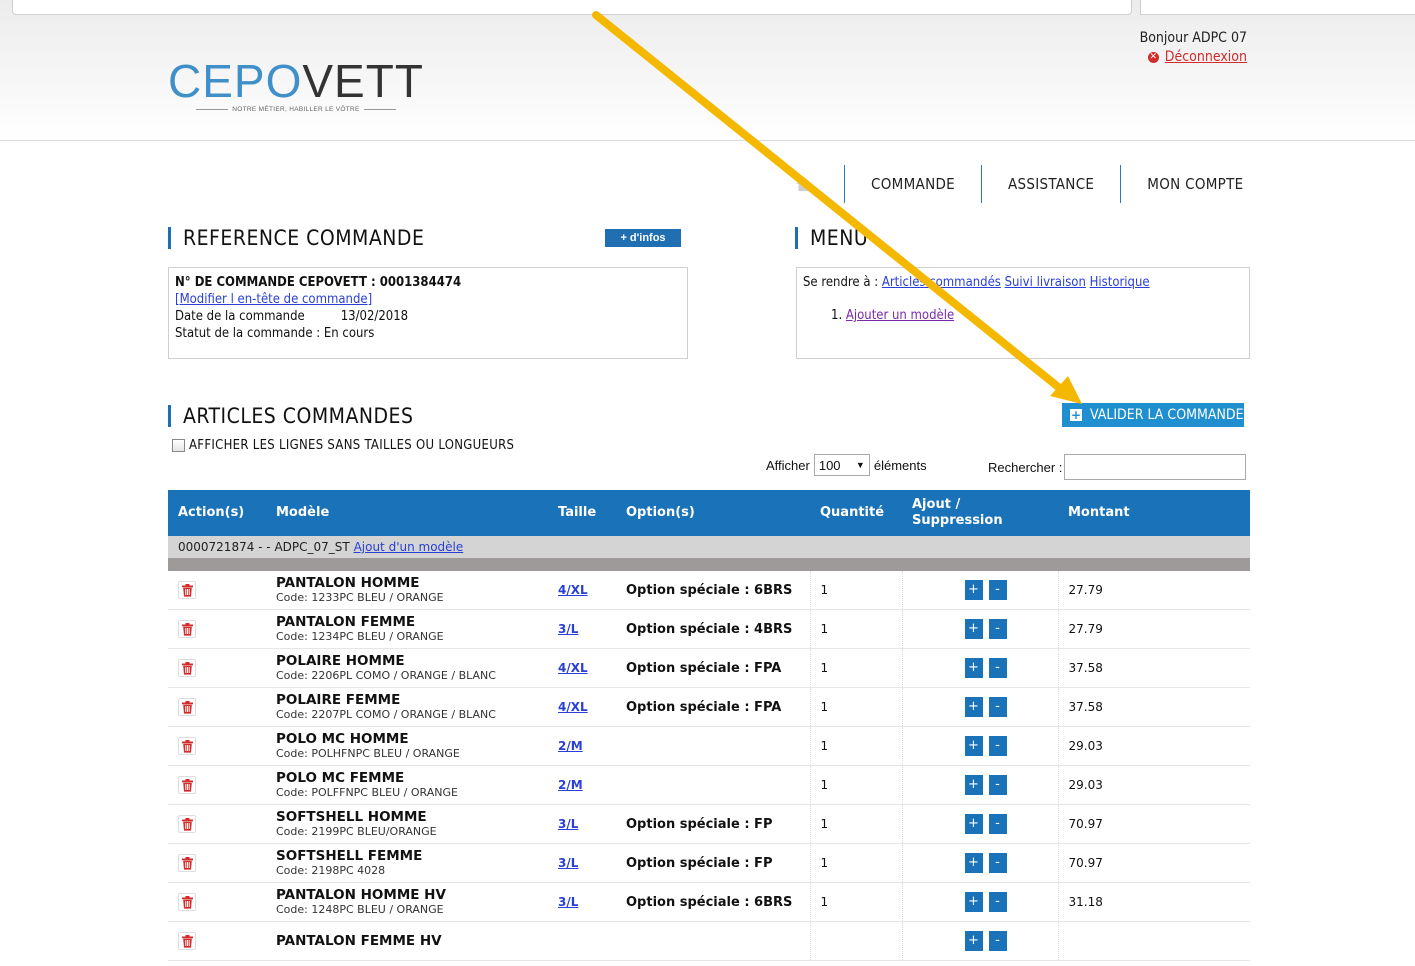  What do you see at coordinates (1051, 184) in the screenshot?
I see `nav-item-assistance: ASSISTANCE` at bounding box center [1051, 184].